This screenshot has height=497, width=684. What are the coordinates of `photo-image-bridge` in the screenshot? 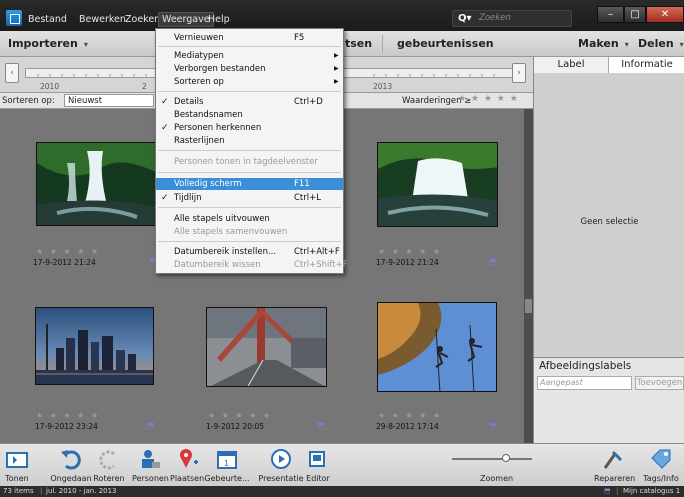 It's located at (266, 347).